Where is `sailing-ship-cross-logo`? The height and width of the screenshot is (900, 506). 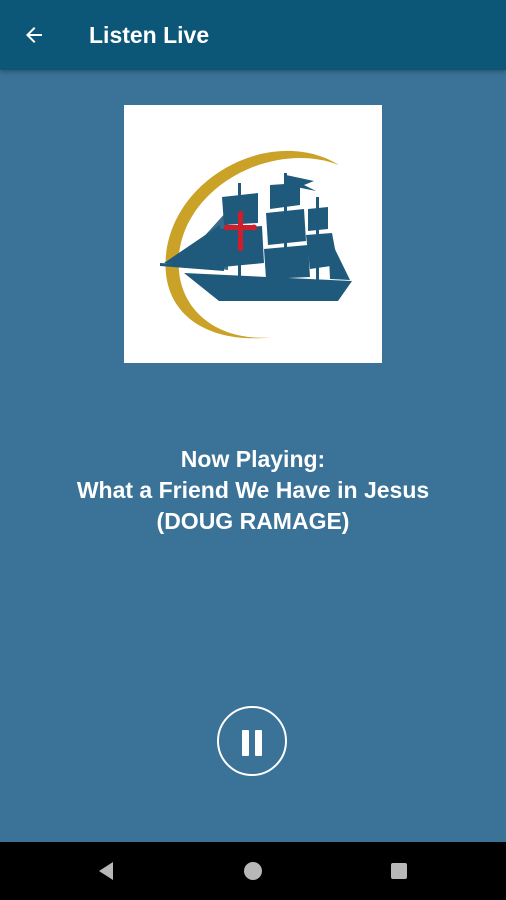
sailing-ship-cross-logo is located at coordinates (256, 244).